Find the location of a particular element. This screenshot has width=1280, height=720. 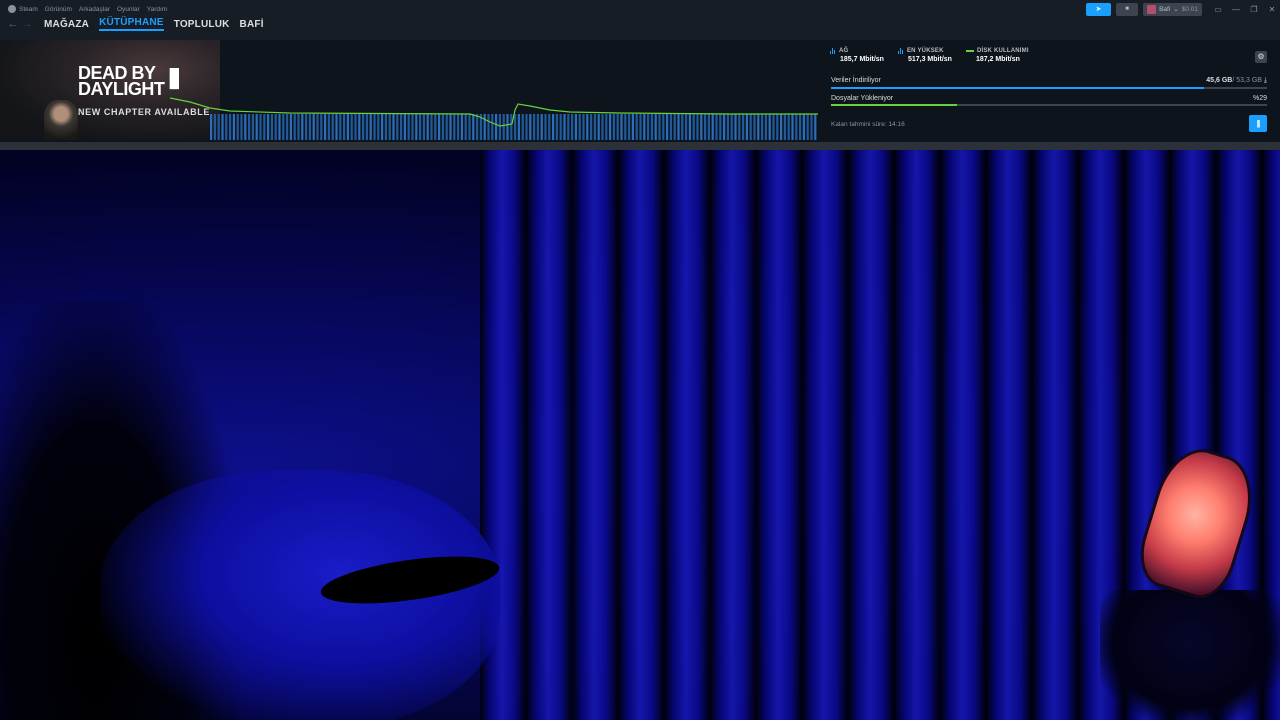

wallet-balance: $0.01 is located at coordinates (1189, 9).